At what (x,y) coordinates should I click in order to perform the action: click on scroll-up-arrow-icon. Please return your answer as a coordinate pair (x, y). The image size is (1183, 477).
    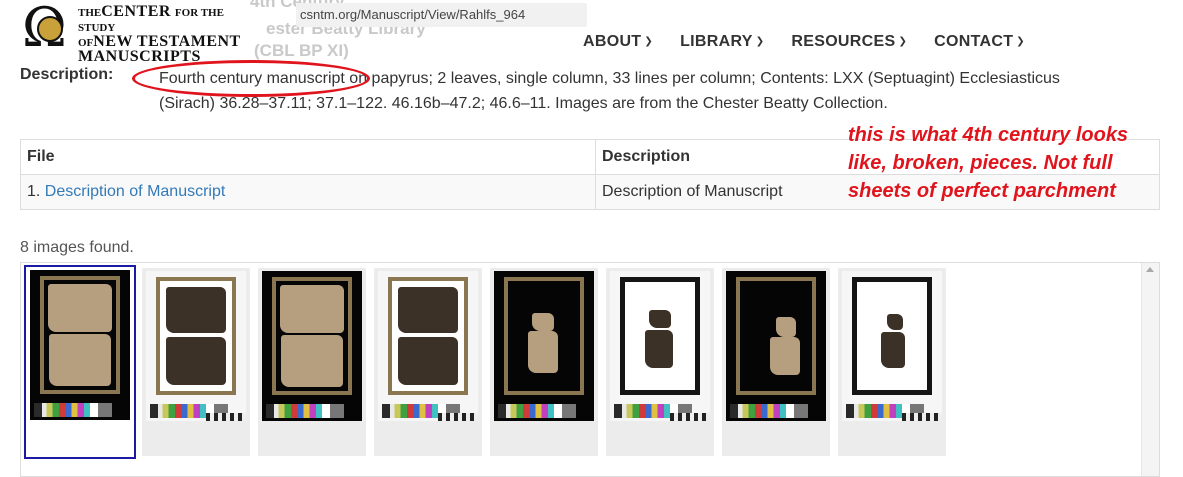
    Looking at the image, I should click on (1150, 269).